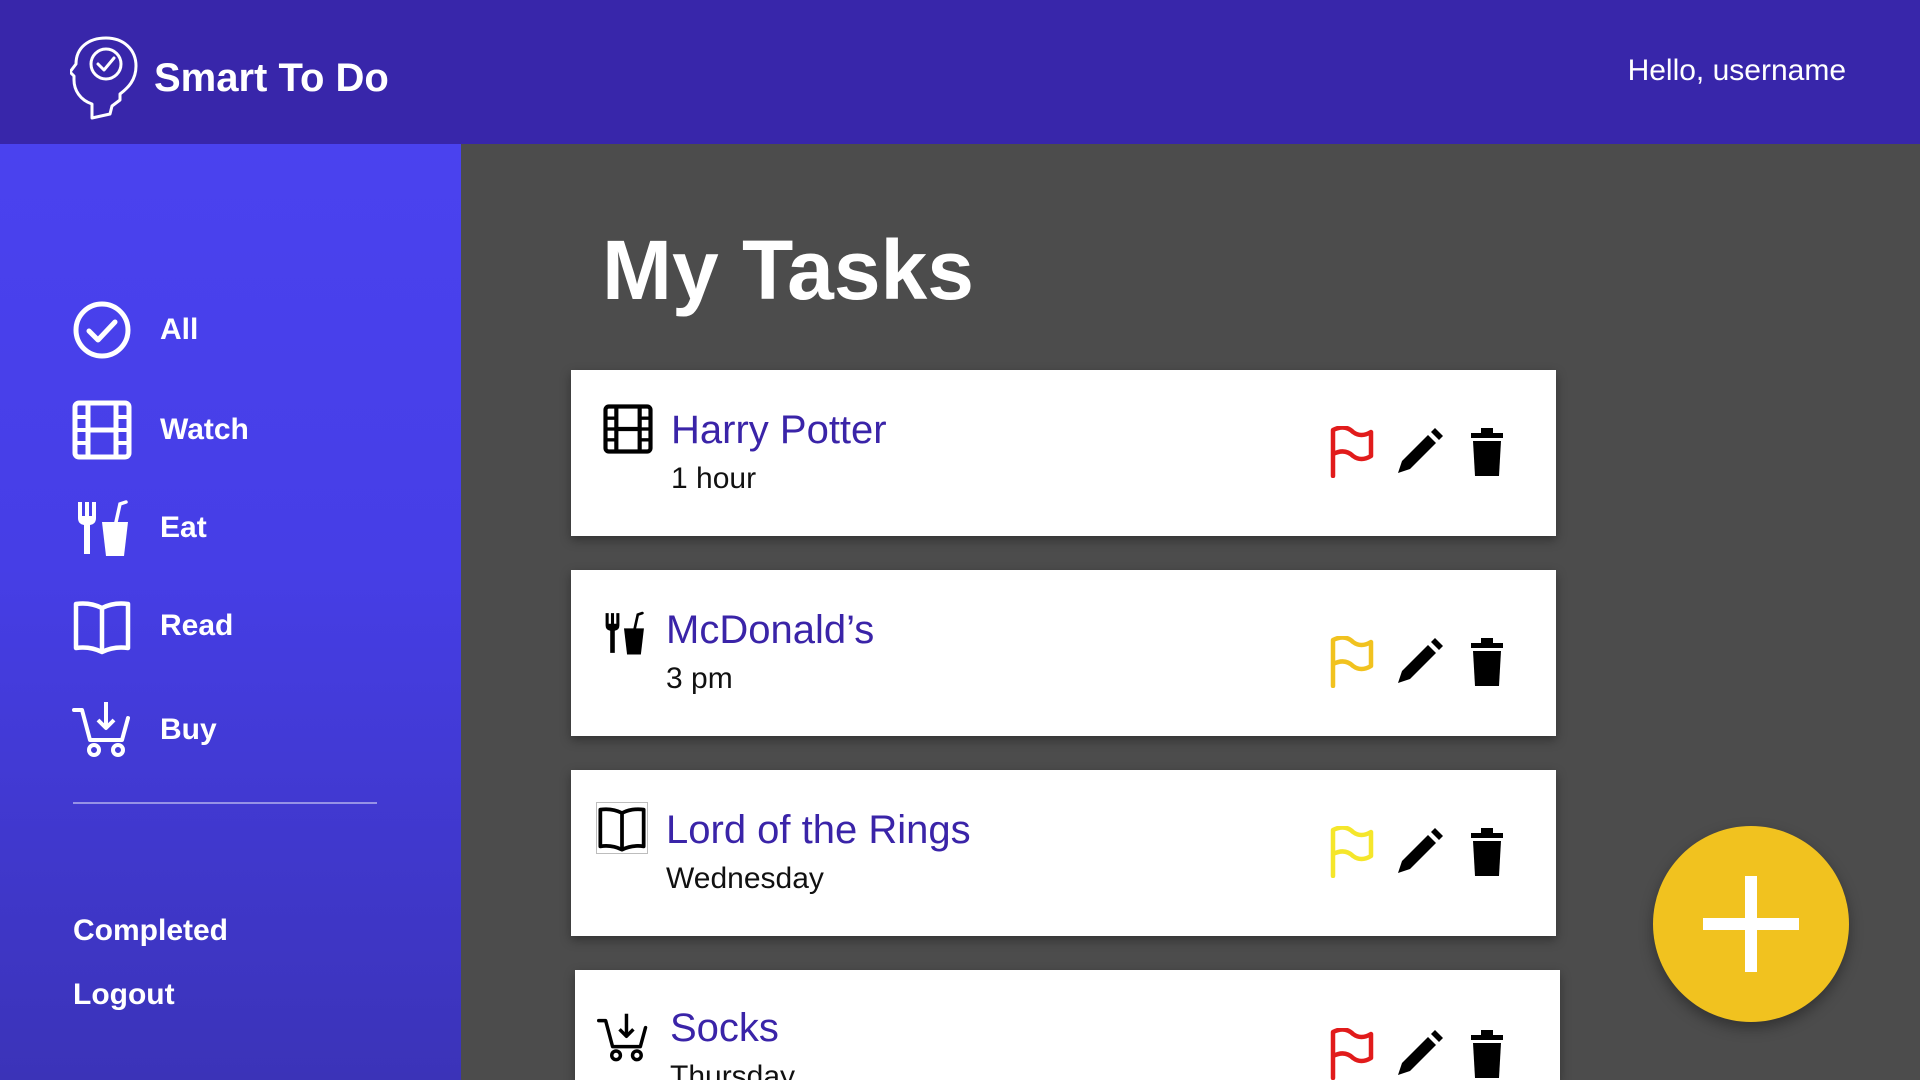 This screenshot has width=1920, height=1080. Describe the element at coordinates (102, 330) in the screenshot. I see `check-circle-icon` at that location.